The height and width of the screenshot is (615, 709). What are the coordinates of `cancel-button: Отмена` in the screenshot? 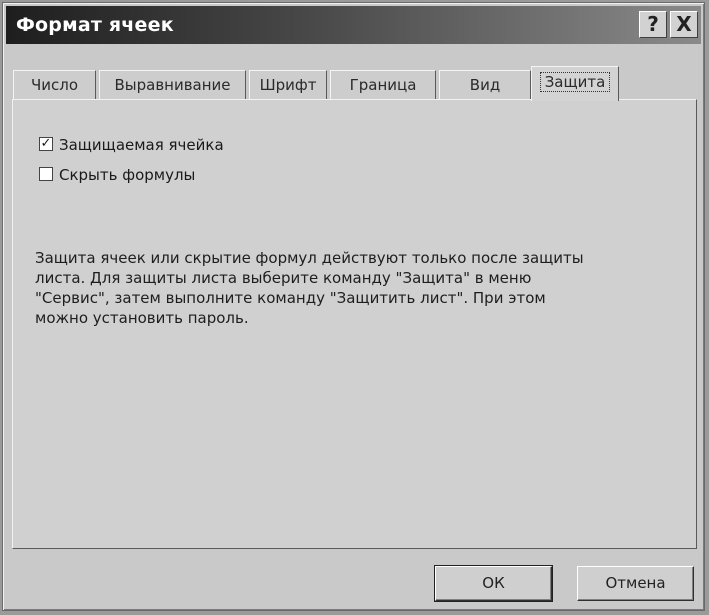 It's located at (635, 583).